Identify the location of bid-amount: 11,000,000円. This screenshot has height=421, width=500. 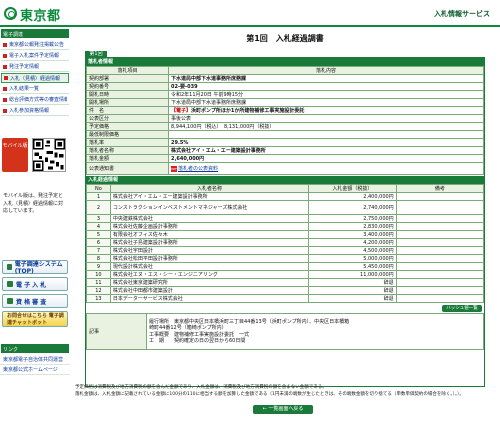
(352, 274).